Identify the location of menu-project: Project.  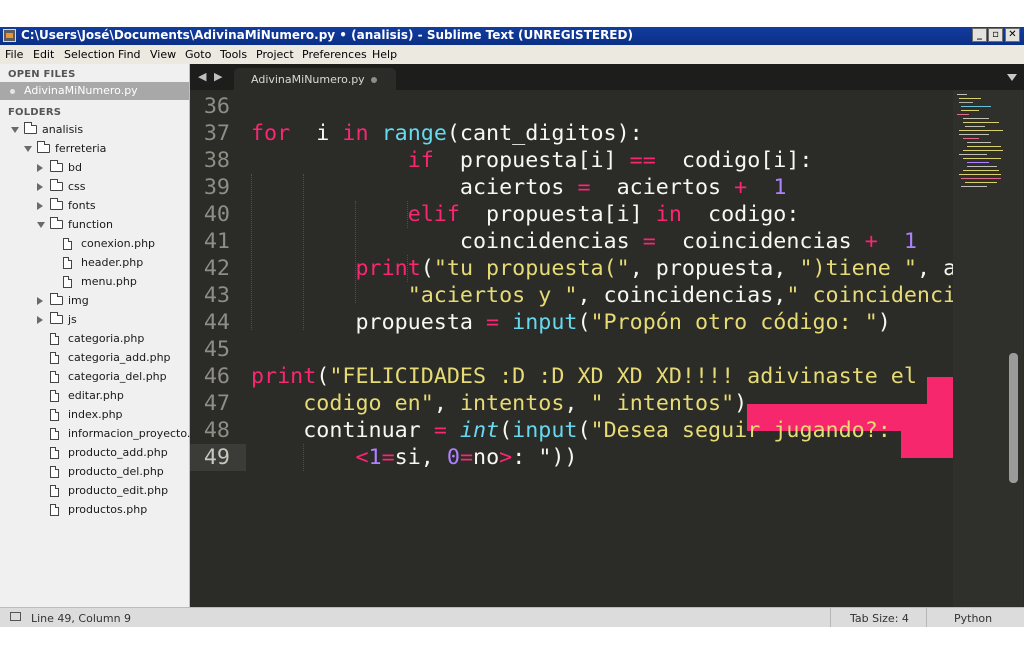
(275, 54).